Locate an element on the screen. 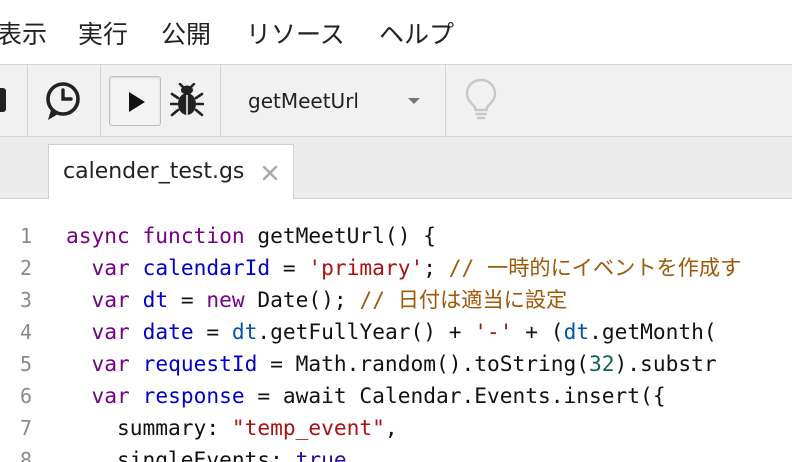 The height and width of the screenshot is (462, 792). line-number: 1 is located at coordinates (25, 236).